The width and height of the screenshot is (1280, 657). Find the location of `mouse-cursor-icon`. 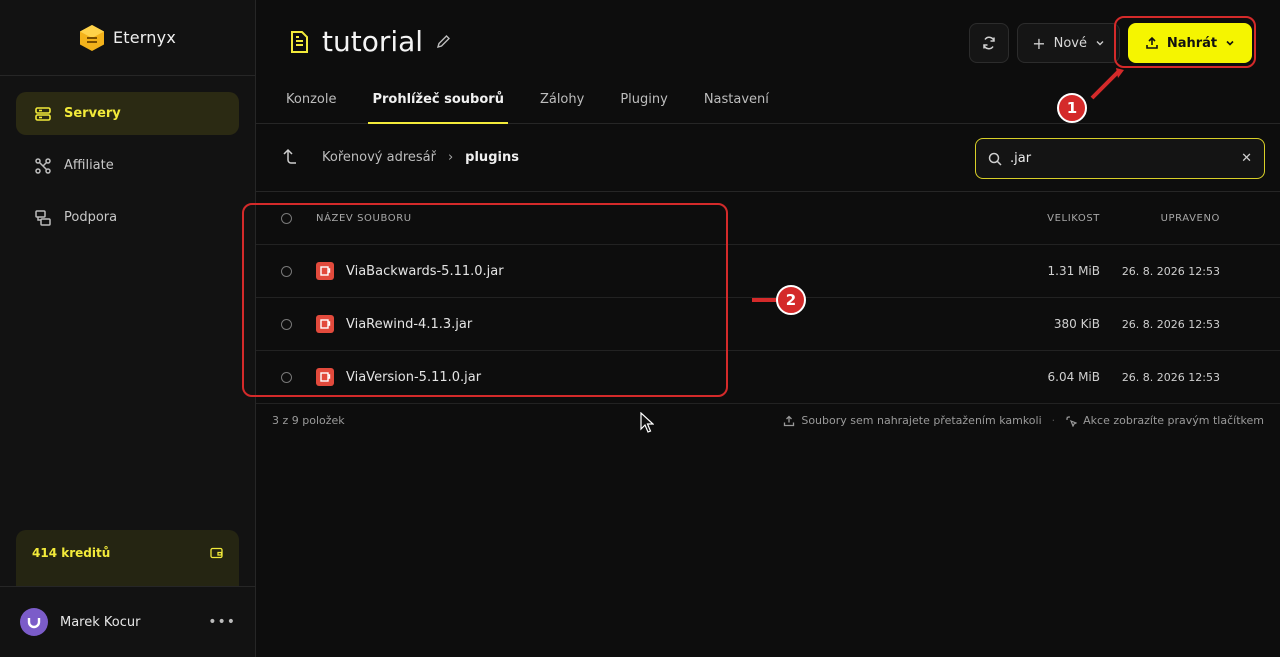

mouse-cursor-icon is located at coordinates (647, 422).